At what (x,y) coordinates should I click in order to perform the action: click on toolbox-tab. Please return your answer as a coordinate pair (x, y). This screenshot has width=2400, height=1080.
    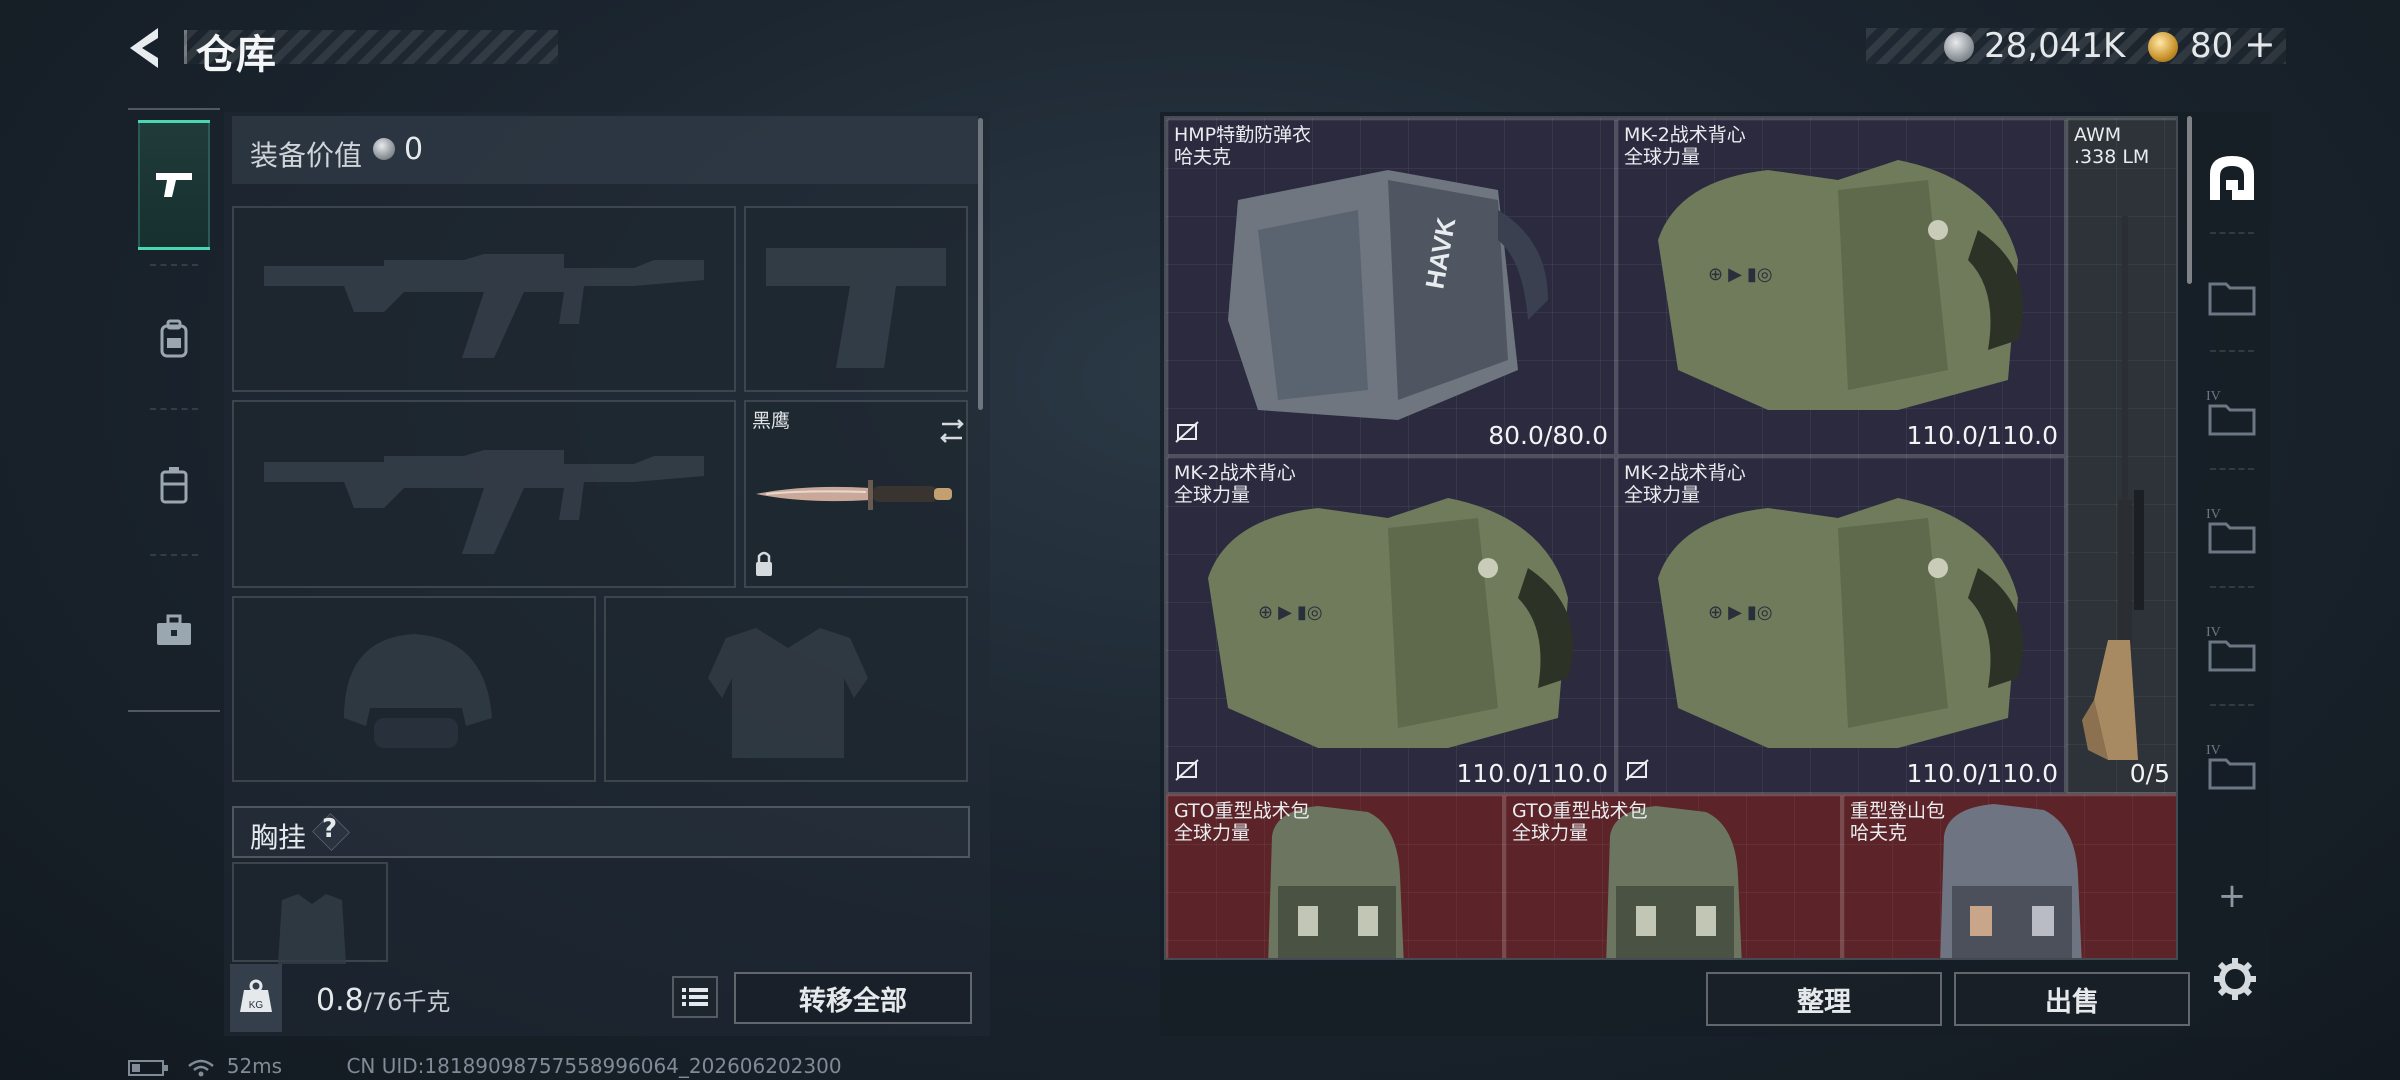
    Looking at the image, I should click on (174, 631).